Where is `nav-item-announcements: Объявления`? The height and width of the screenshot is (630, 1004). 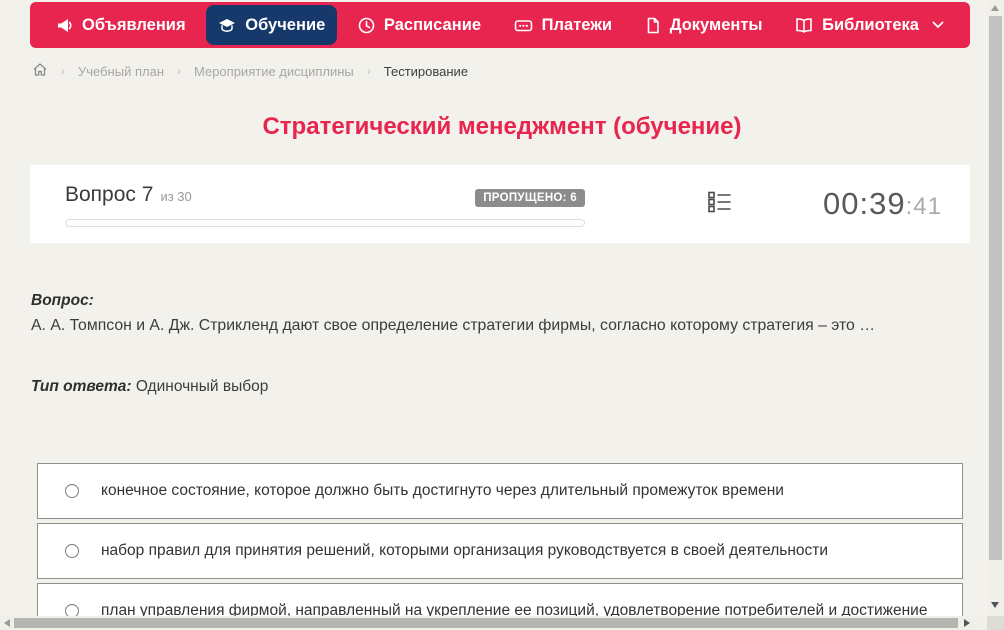 nav-item-announcements: Объявления is located at coordinates (121, 25).